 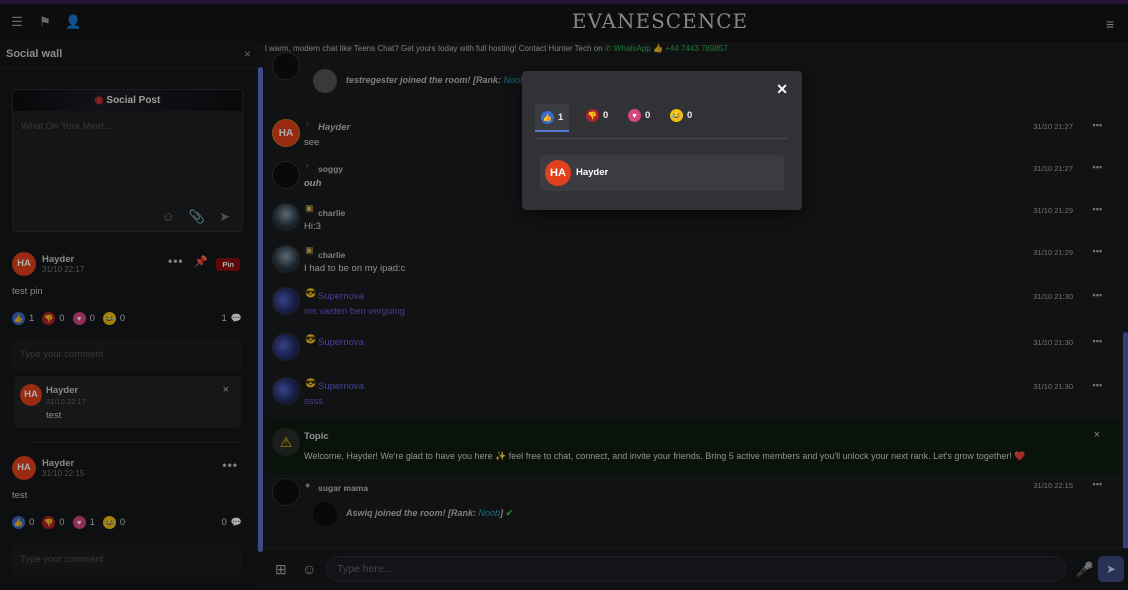 I want to click on tab-haha: 😂 0, so click(x=681, y=115).